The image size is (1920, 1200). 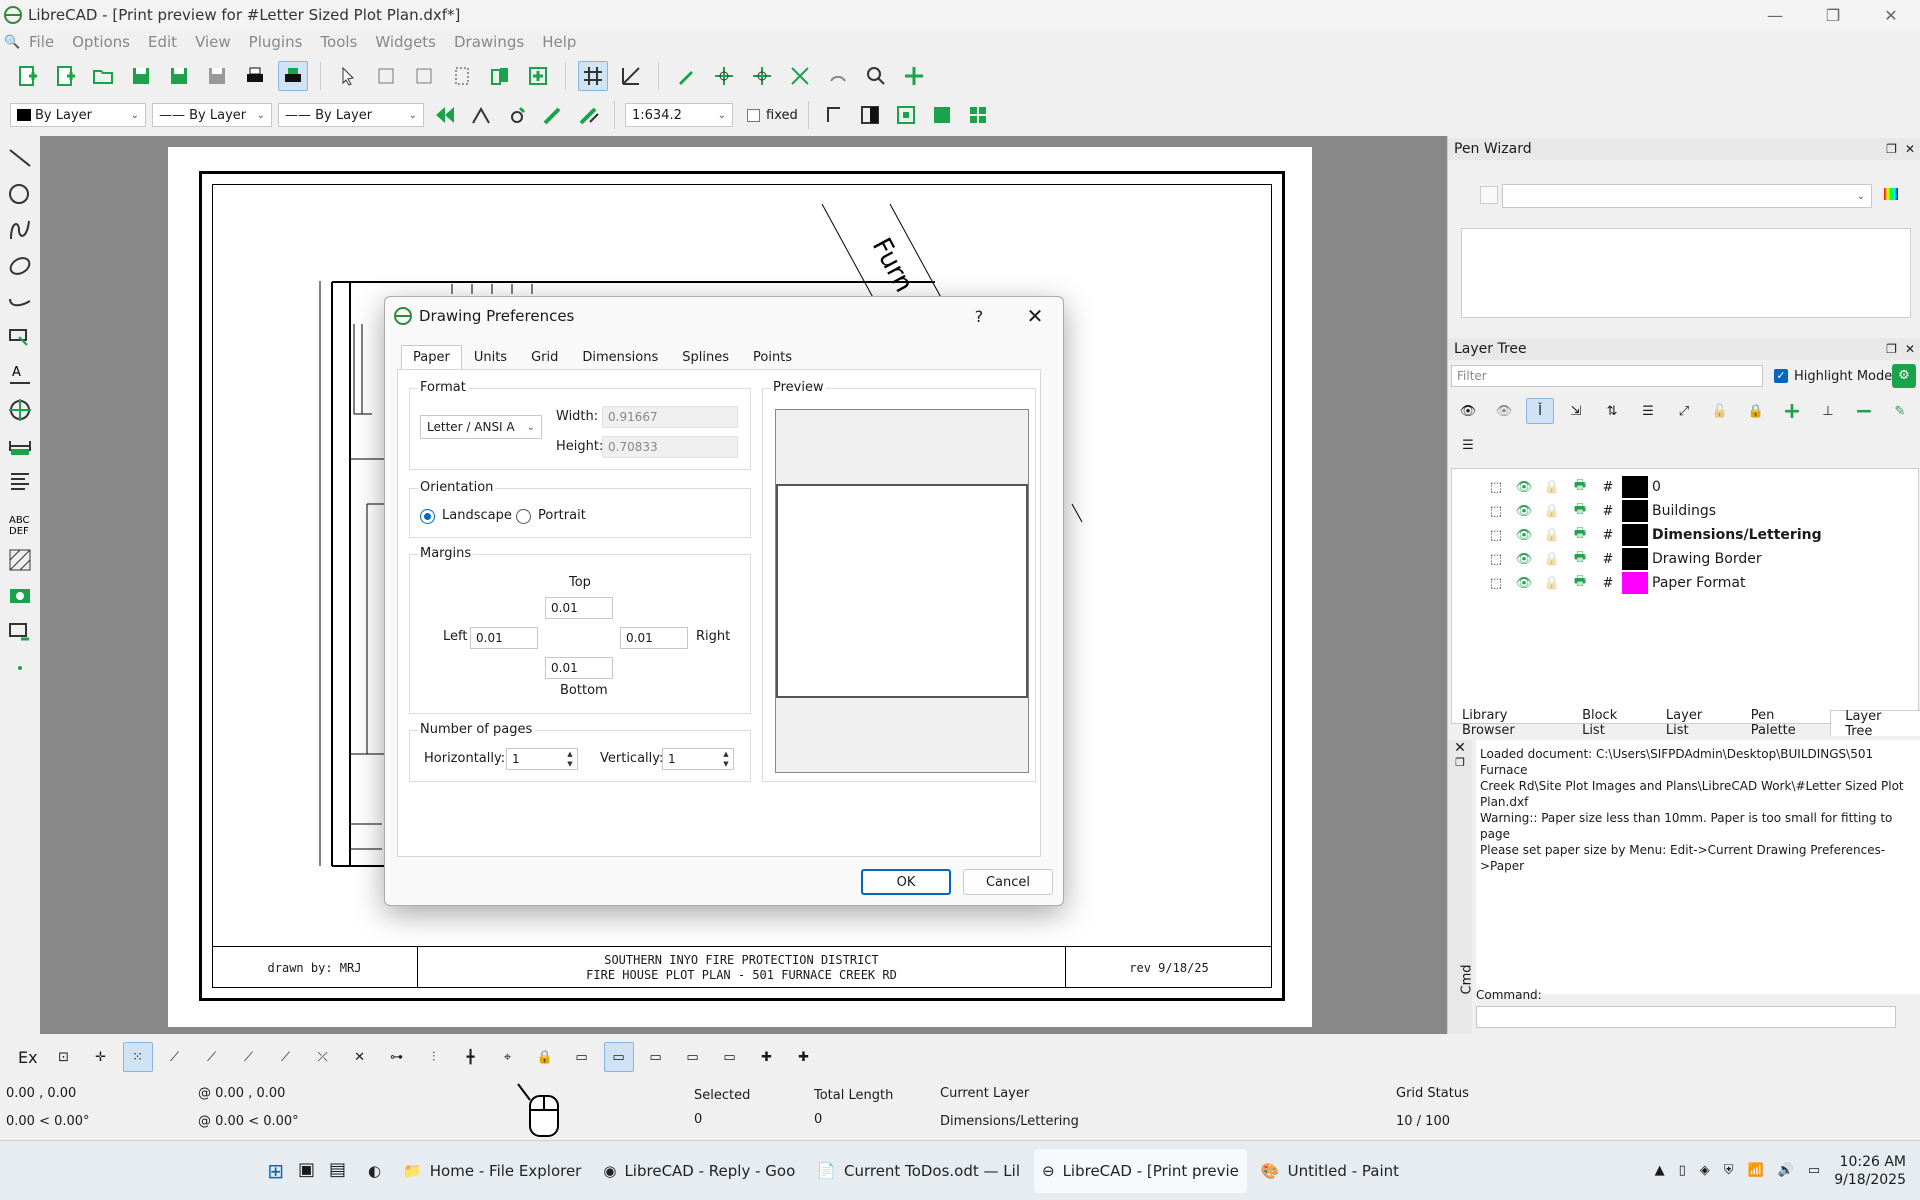 What do you see at coordinates (162, 42) in the screenshot?
I see `menu-edit: Edit` at bounding box center [162, 42].